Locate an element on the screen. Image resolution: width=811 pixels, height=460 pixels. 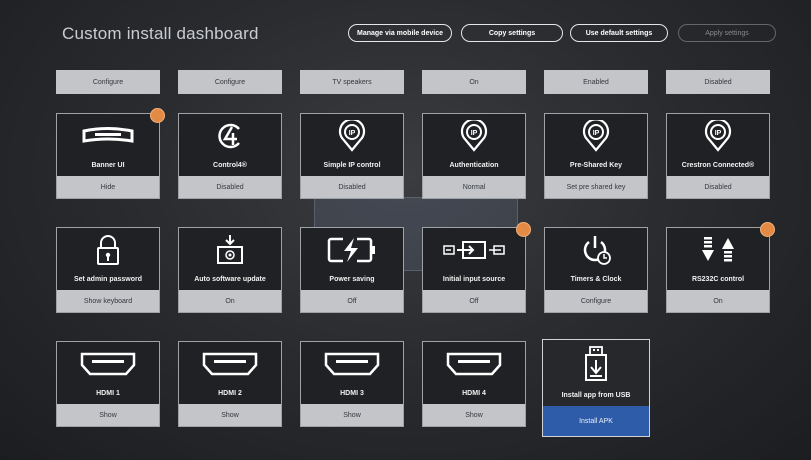
tile-set-admin-password: Set admin password Show keyboard is located at coordinates (108, 270).